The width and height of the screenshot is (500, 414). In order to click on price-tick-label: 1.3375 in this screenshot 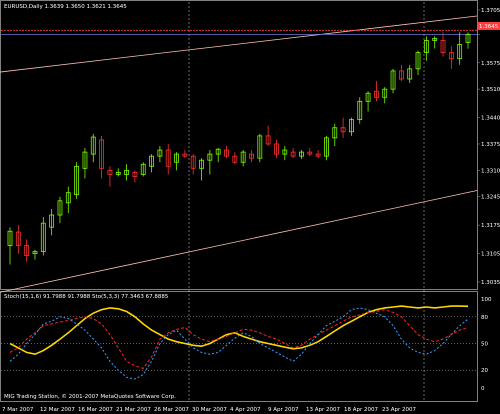, I will do `click(490, 145)`.